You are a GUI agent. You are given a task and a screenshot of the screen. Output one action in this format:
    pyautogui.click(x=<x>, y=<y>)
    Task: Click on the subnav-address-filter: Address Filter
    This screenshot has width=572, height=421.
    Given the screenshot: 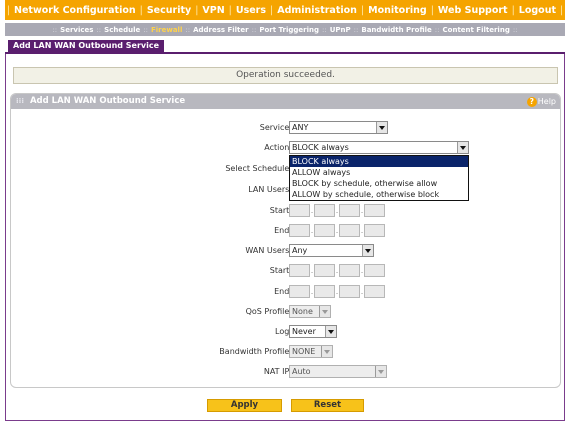 What is the action you would take?
    pyautogui.click(x=221, y=30)
    